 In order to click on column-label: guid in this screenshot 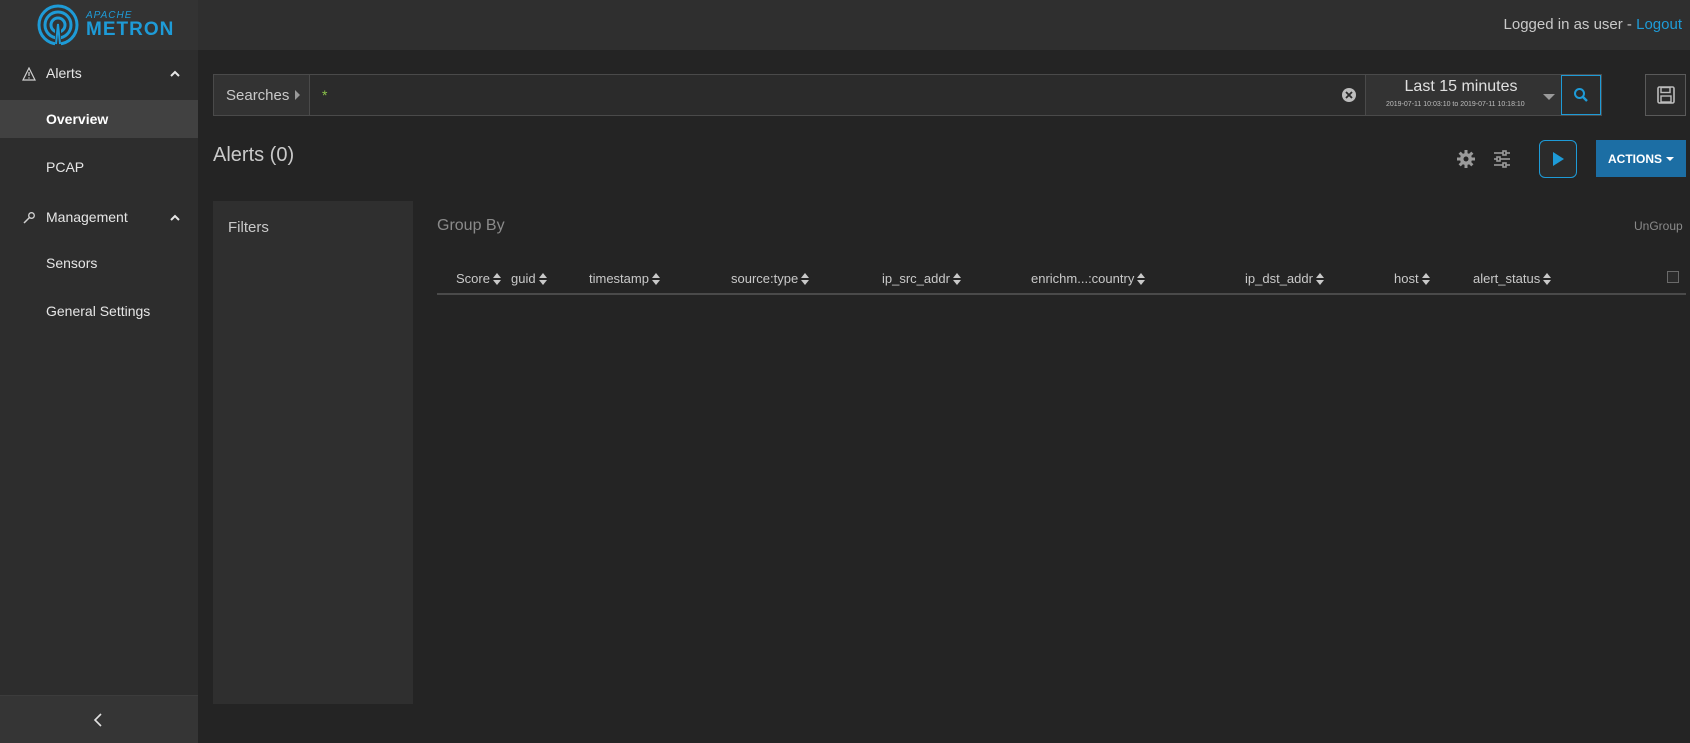, I will do `click(523, 278)`.